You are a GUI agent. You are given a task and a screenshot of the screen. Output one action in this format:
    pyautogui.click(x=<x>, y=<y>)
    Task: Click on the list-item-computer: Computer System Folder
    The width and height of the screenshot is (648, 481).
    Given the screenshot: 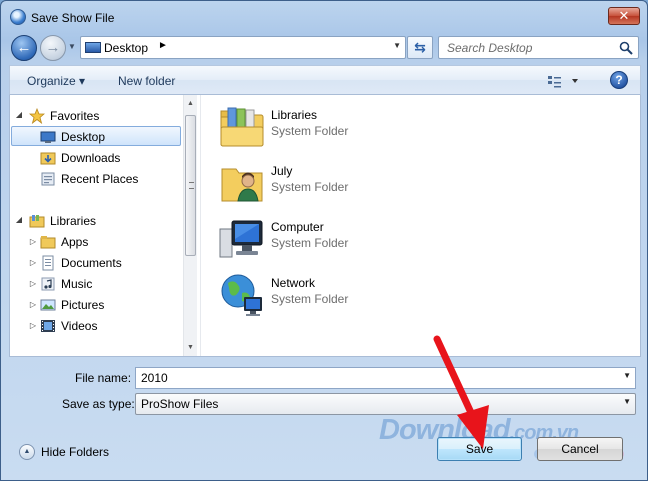 What is the action you would take?
    pyautogui.click(x=318, y=241)
    